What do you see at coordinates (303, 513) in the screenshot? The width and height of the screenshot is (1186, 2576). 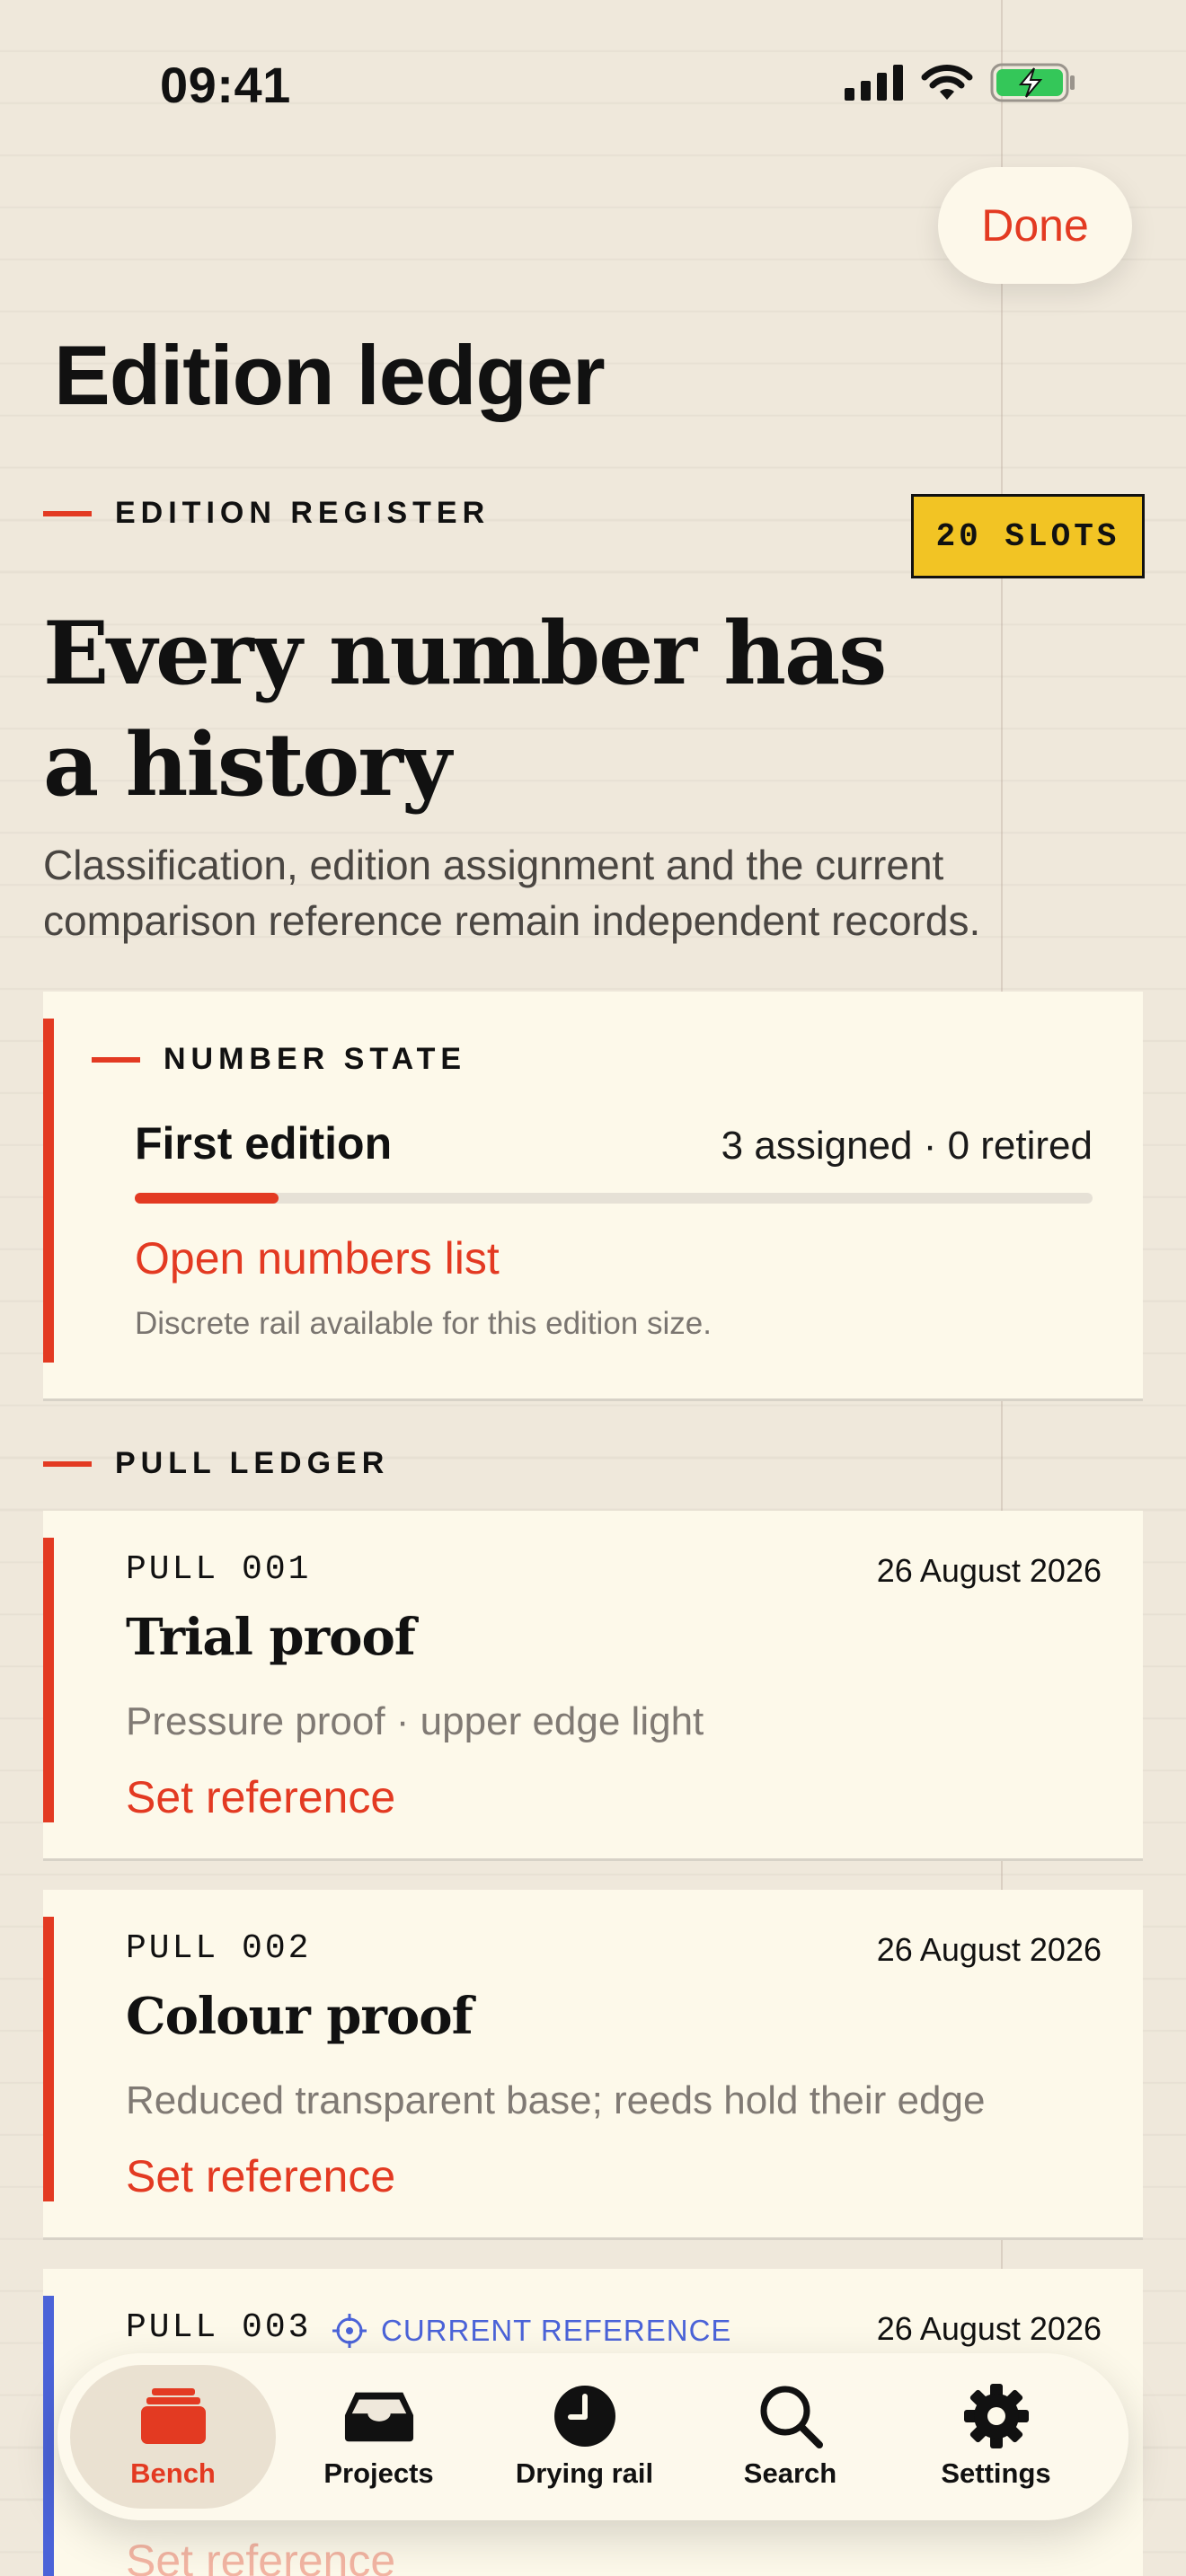 I see `edition-register-label: EDITION REGISTER` at bounding box center [303, 513].